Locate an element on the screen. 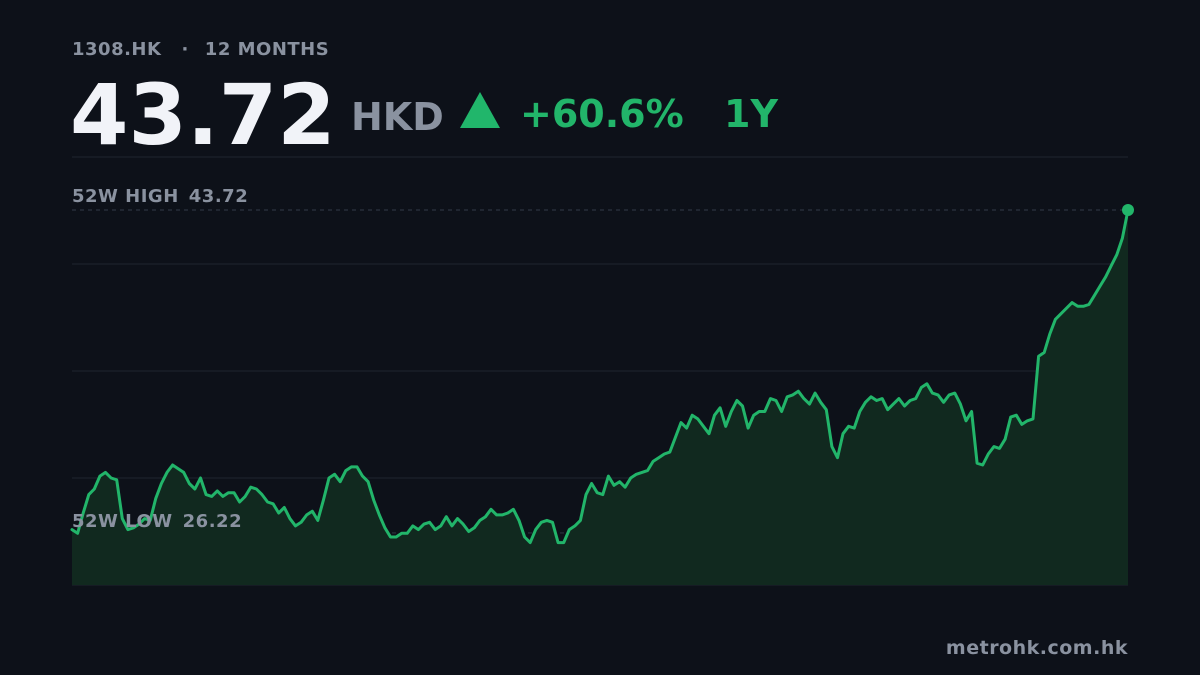 Image resolution: width=1200 pixels, height=675 pixels. latest-price-marker is located at coordinates (1128, 210).